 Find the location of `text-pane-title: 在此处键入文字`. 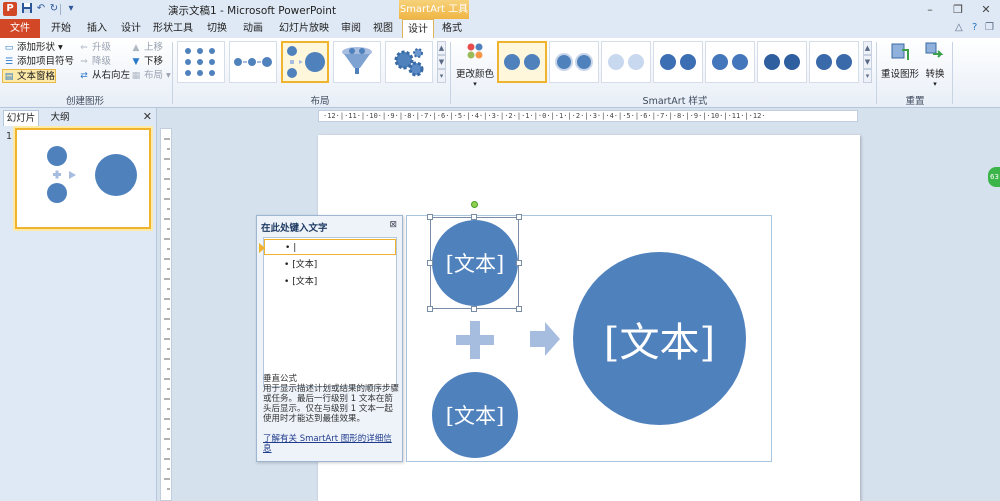

text-pane-title: 在此处键入文字 is located at coordinates (294, 228).